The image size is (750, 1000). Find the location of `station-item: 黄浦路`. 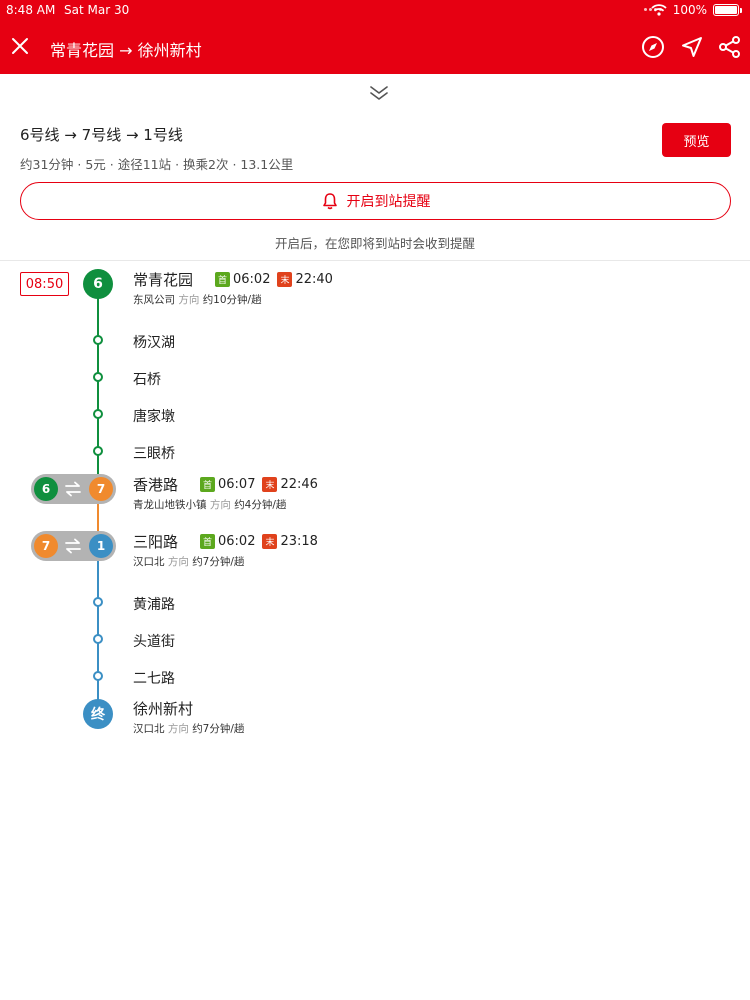

station-item: 黄浦路 is located at coordinates (154, 604).